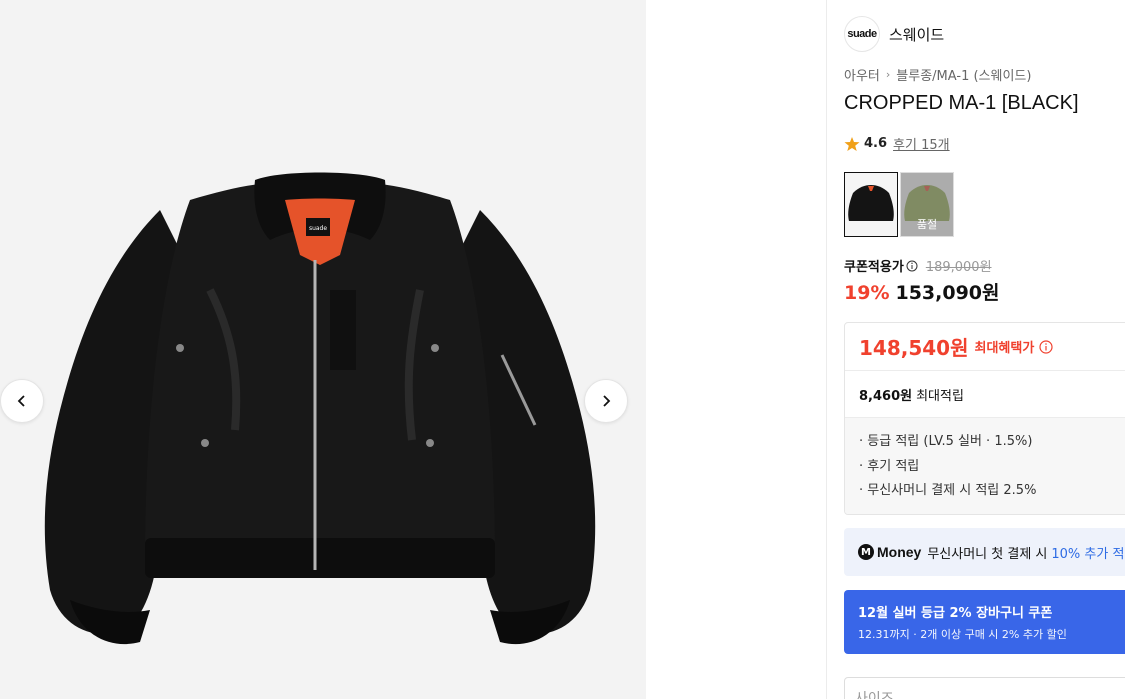 The image size is (1125, 699). Describe the element at coordinates (862, 34) in the screenshot. I see `brand-logo: suade` at that location.